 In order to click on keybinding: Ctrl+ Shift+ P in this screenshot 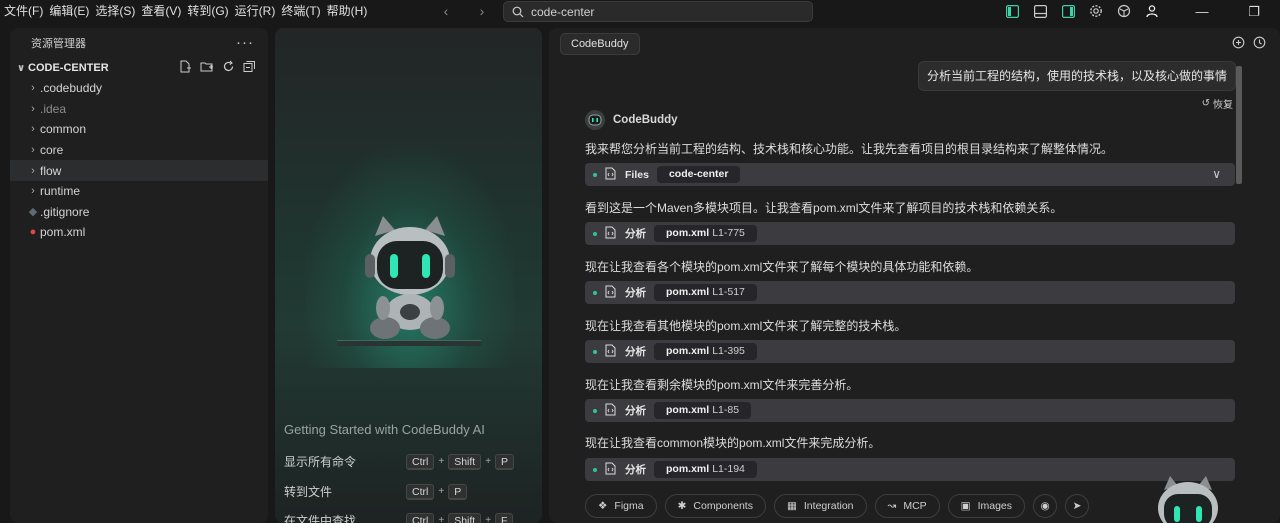, I will do `click(460, 462)`.